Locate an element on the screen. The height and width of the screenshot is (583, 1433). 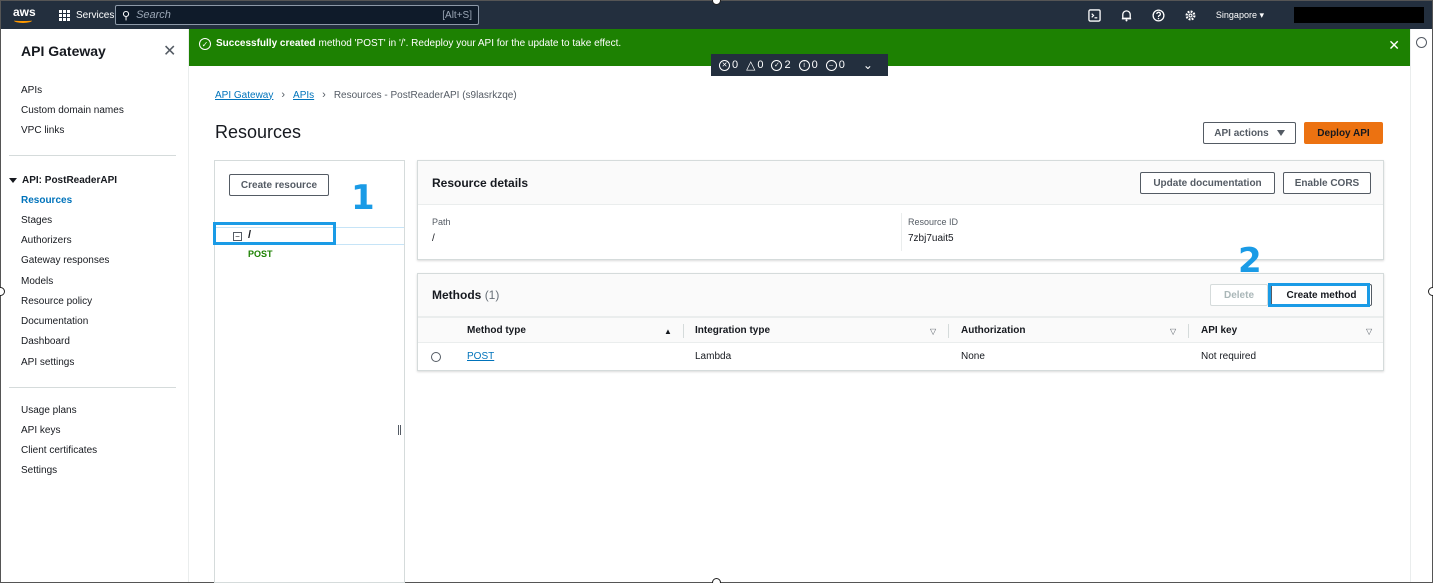
api-actions-label: API actions is located at coordinates (1241, 133).